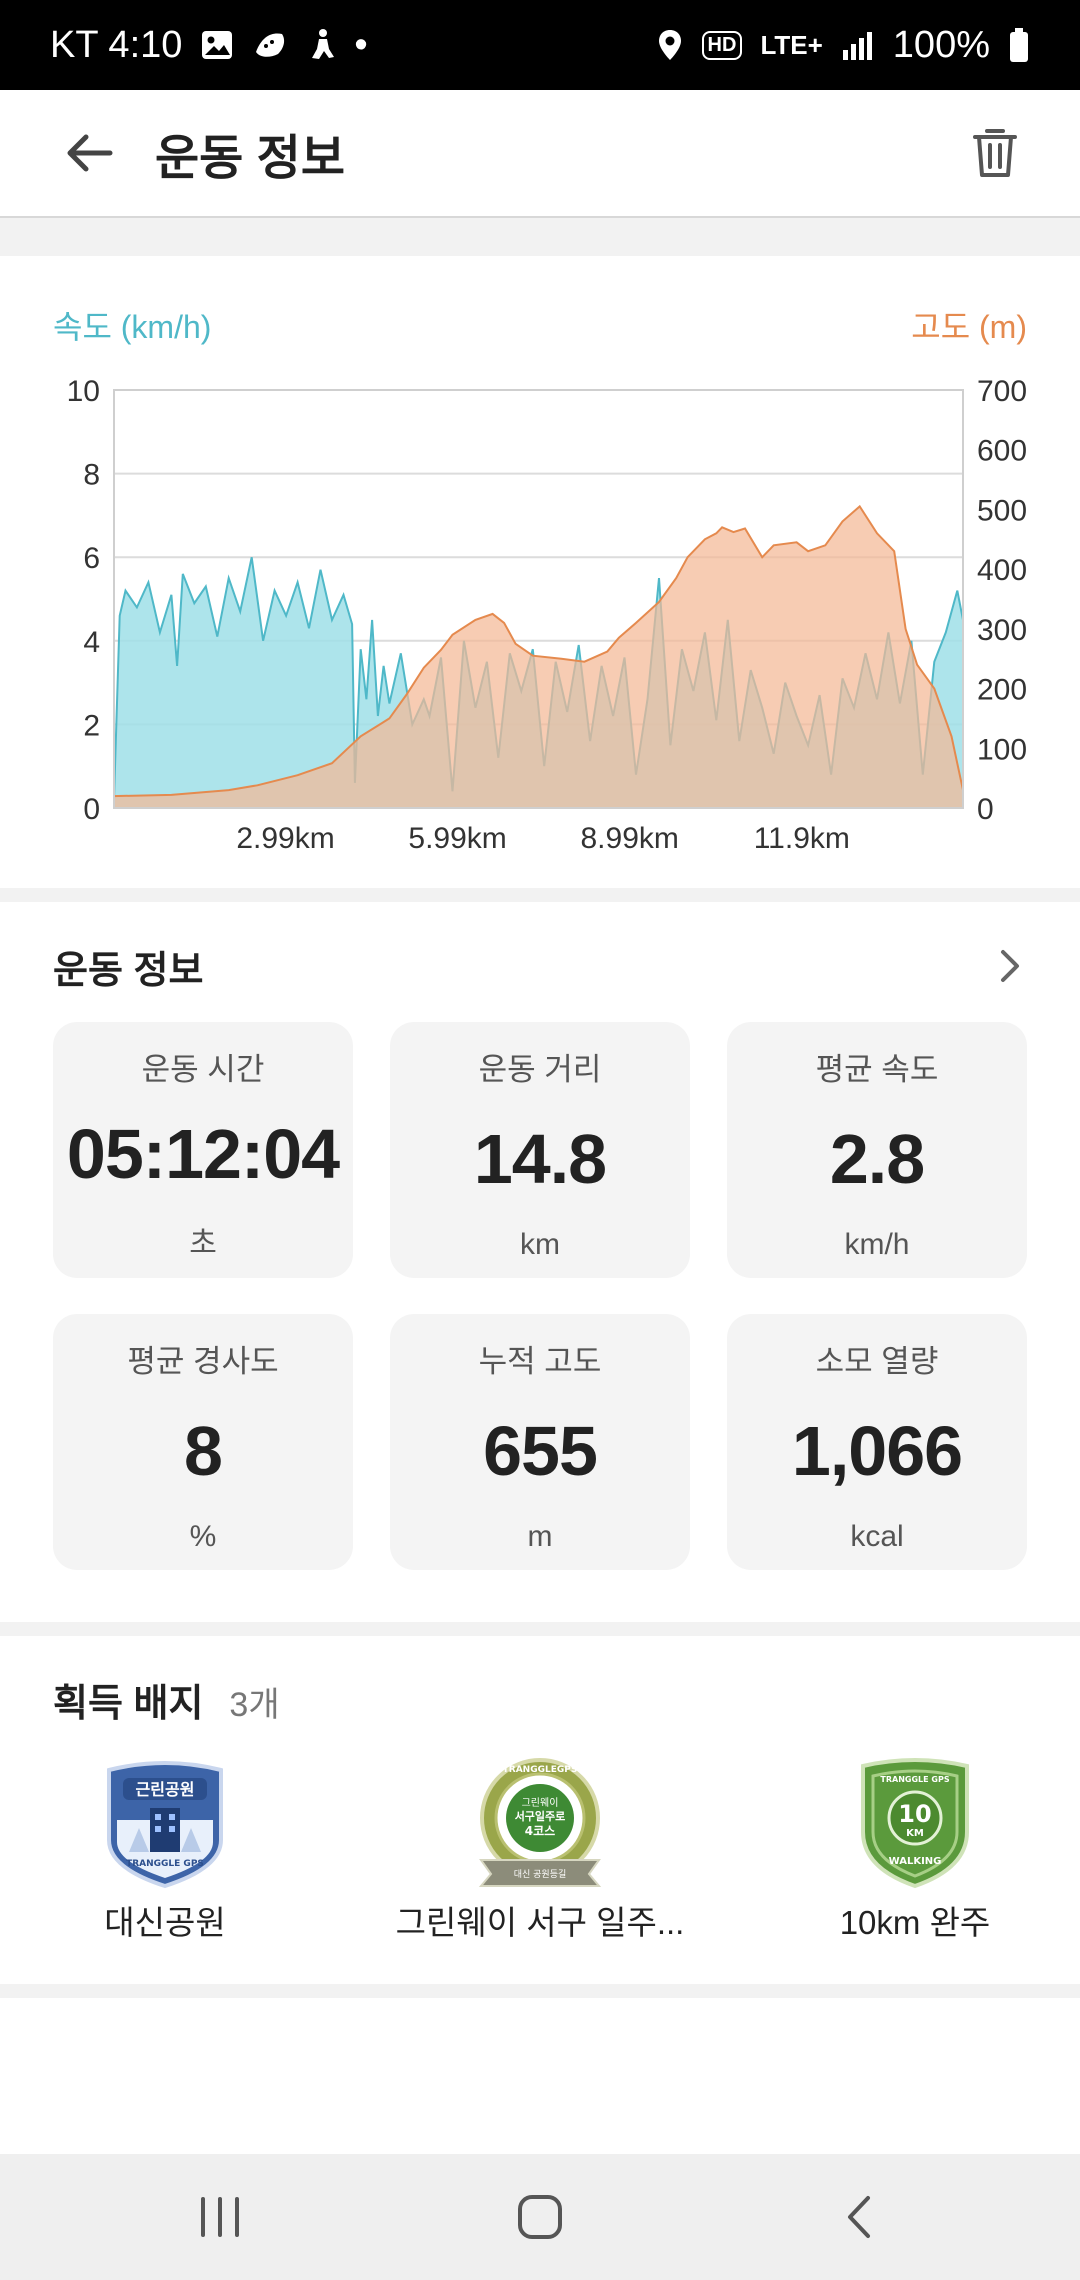  I want to click on x-axis-ticks: 2.99km 5.99km 8.99km 11.9km, so click(543, 838).